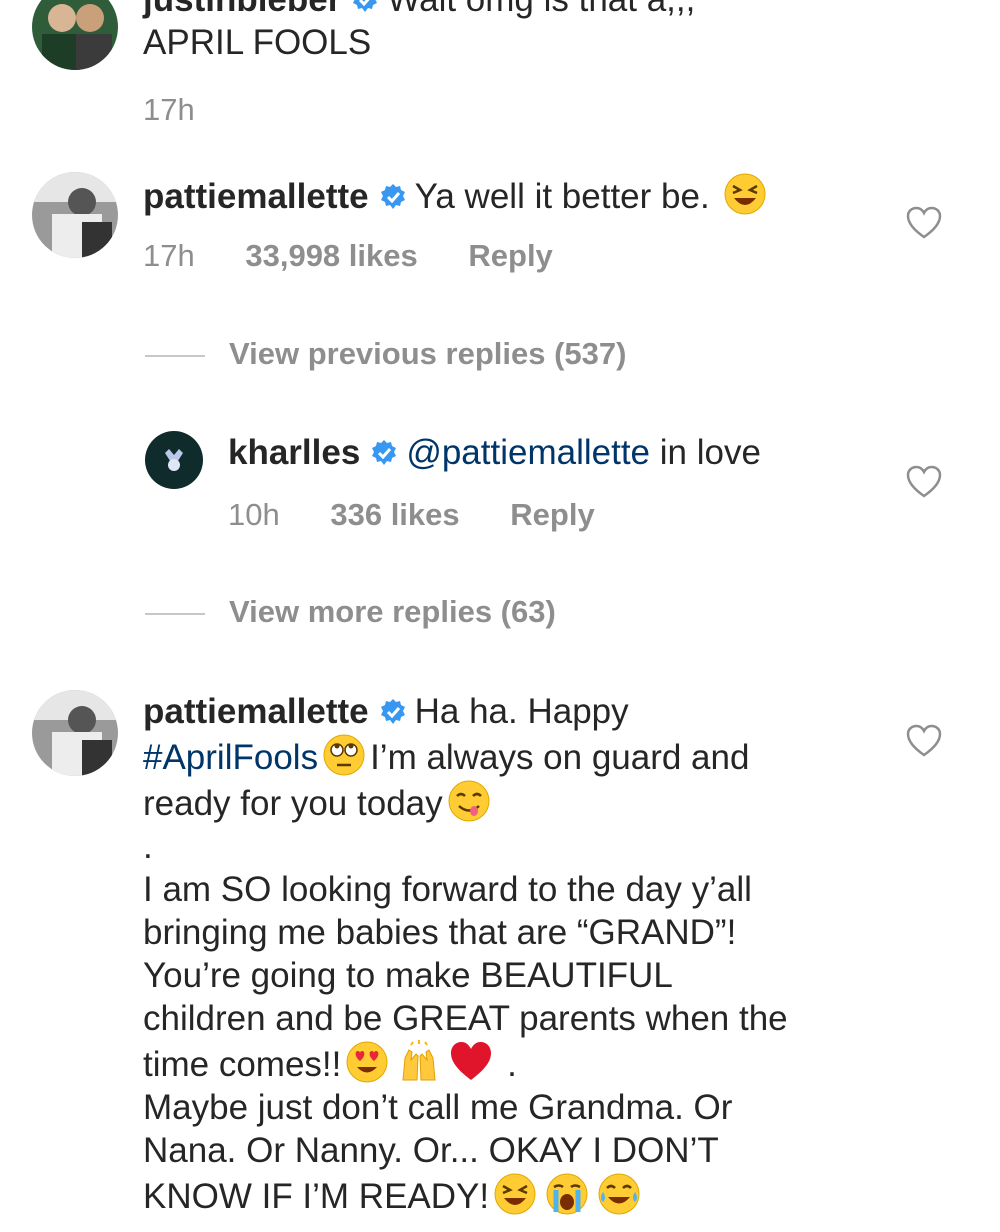  Describe the element at coordinates (242, 9) in the screenshot. I see `comment-username: justinbieber` at that location.